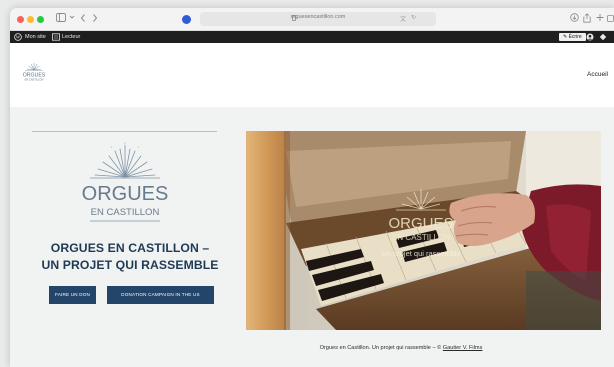  What do you see at coordinates (35, 37) in the screenshot?
I see `my-site-link: Mon site` at bounding box center [35, 37].